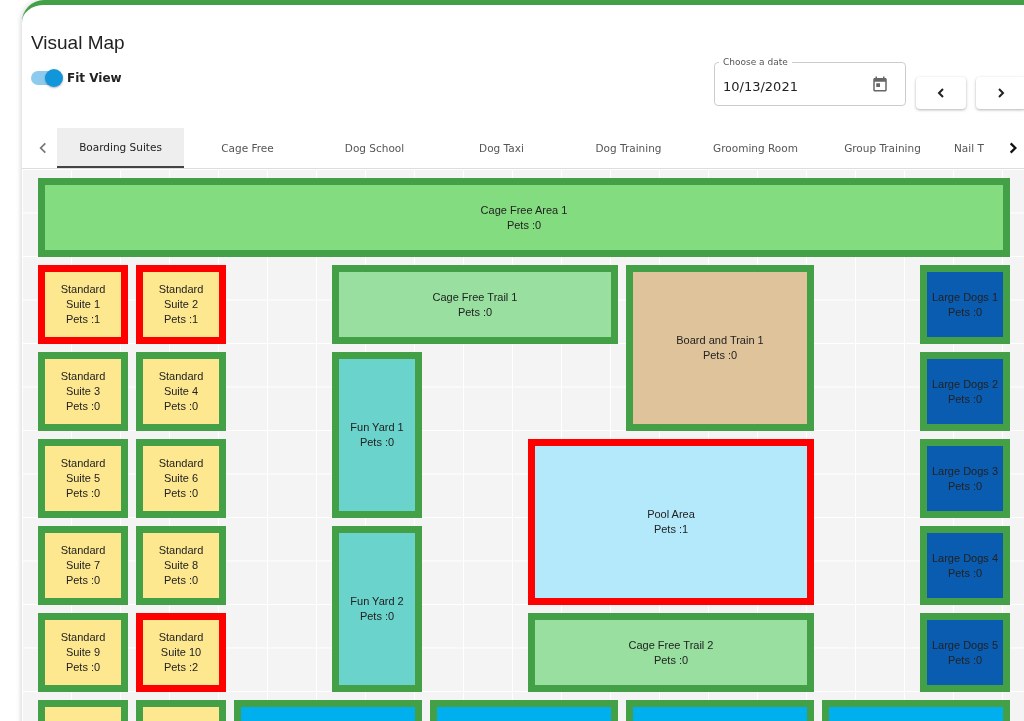 The width and height of the screenshot is (1024, 721). What do you see at coordinates (377, 427) in the screenshot?
I see `room-name: Fun Yard 1` at bounding box center [377, 427].